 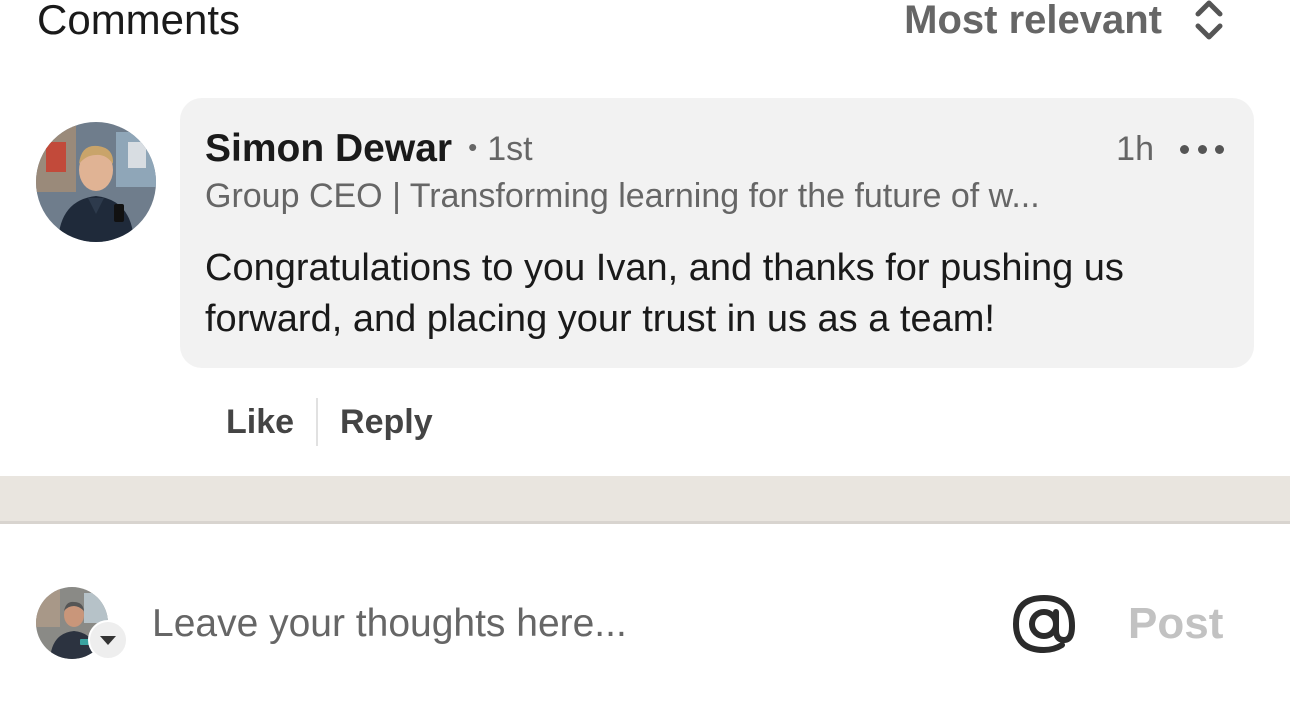 I want to click on up-down-chevron-icon, so click(x=1209, y=20).